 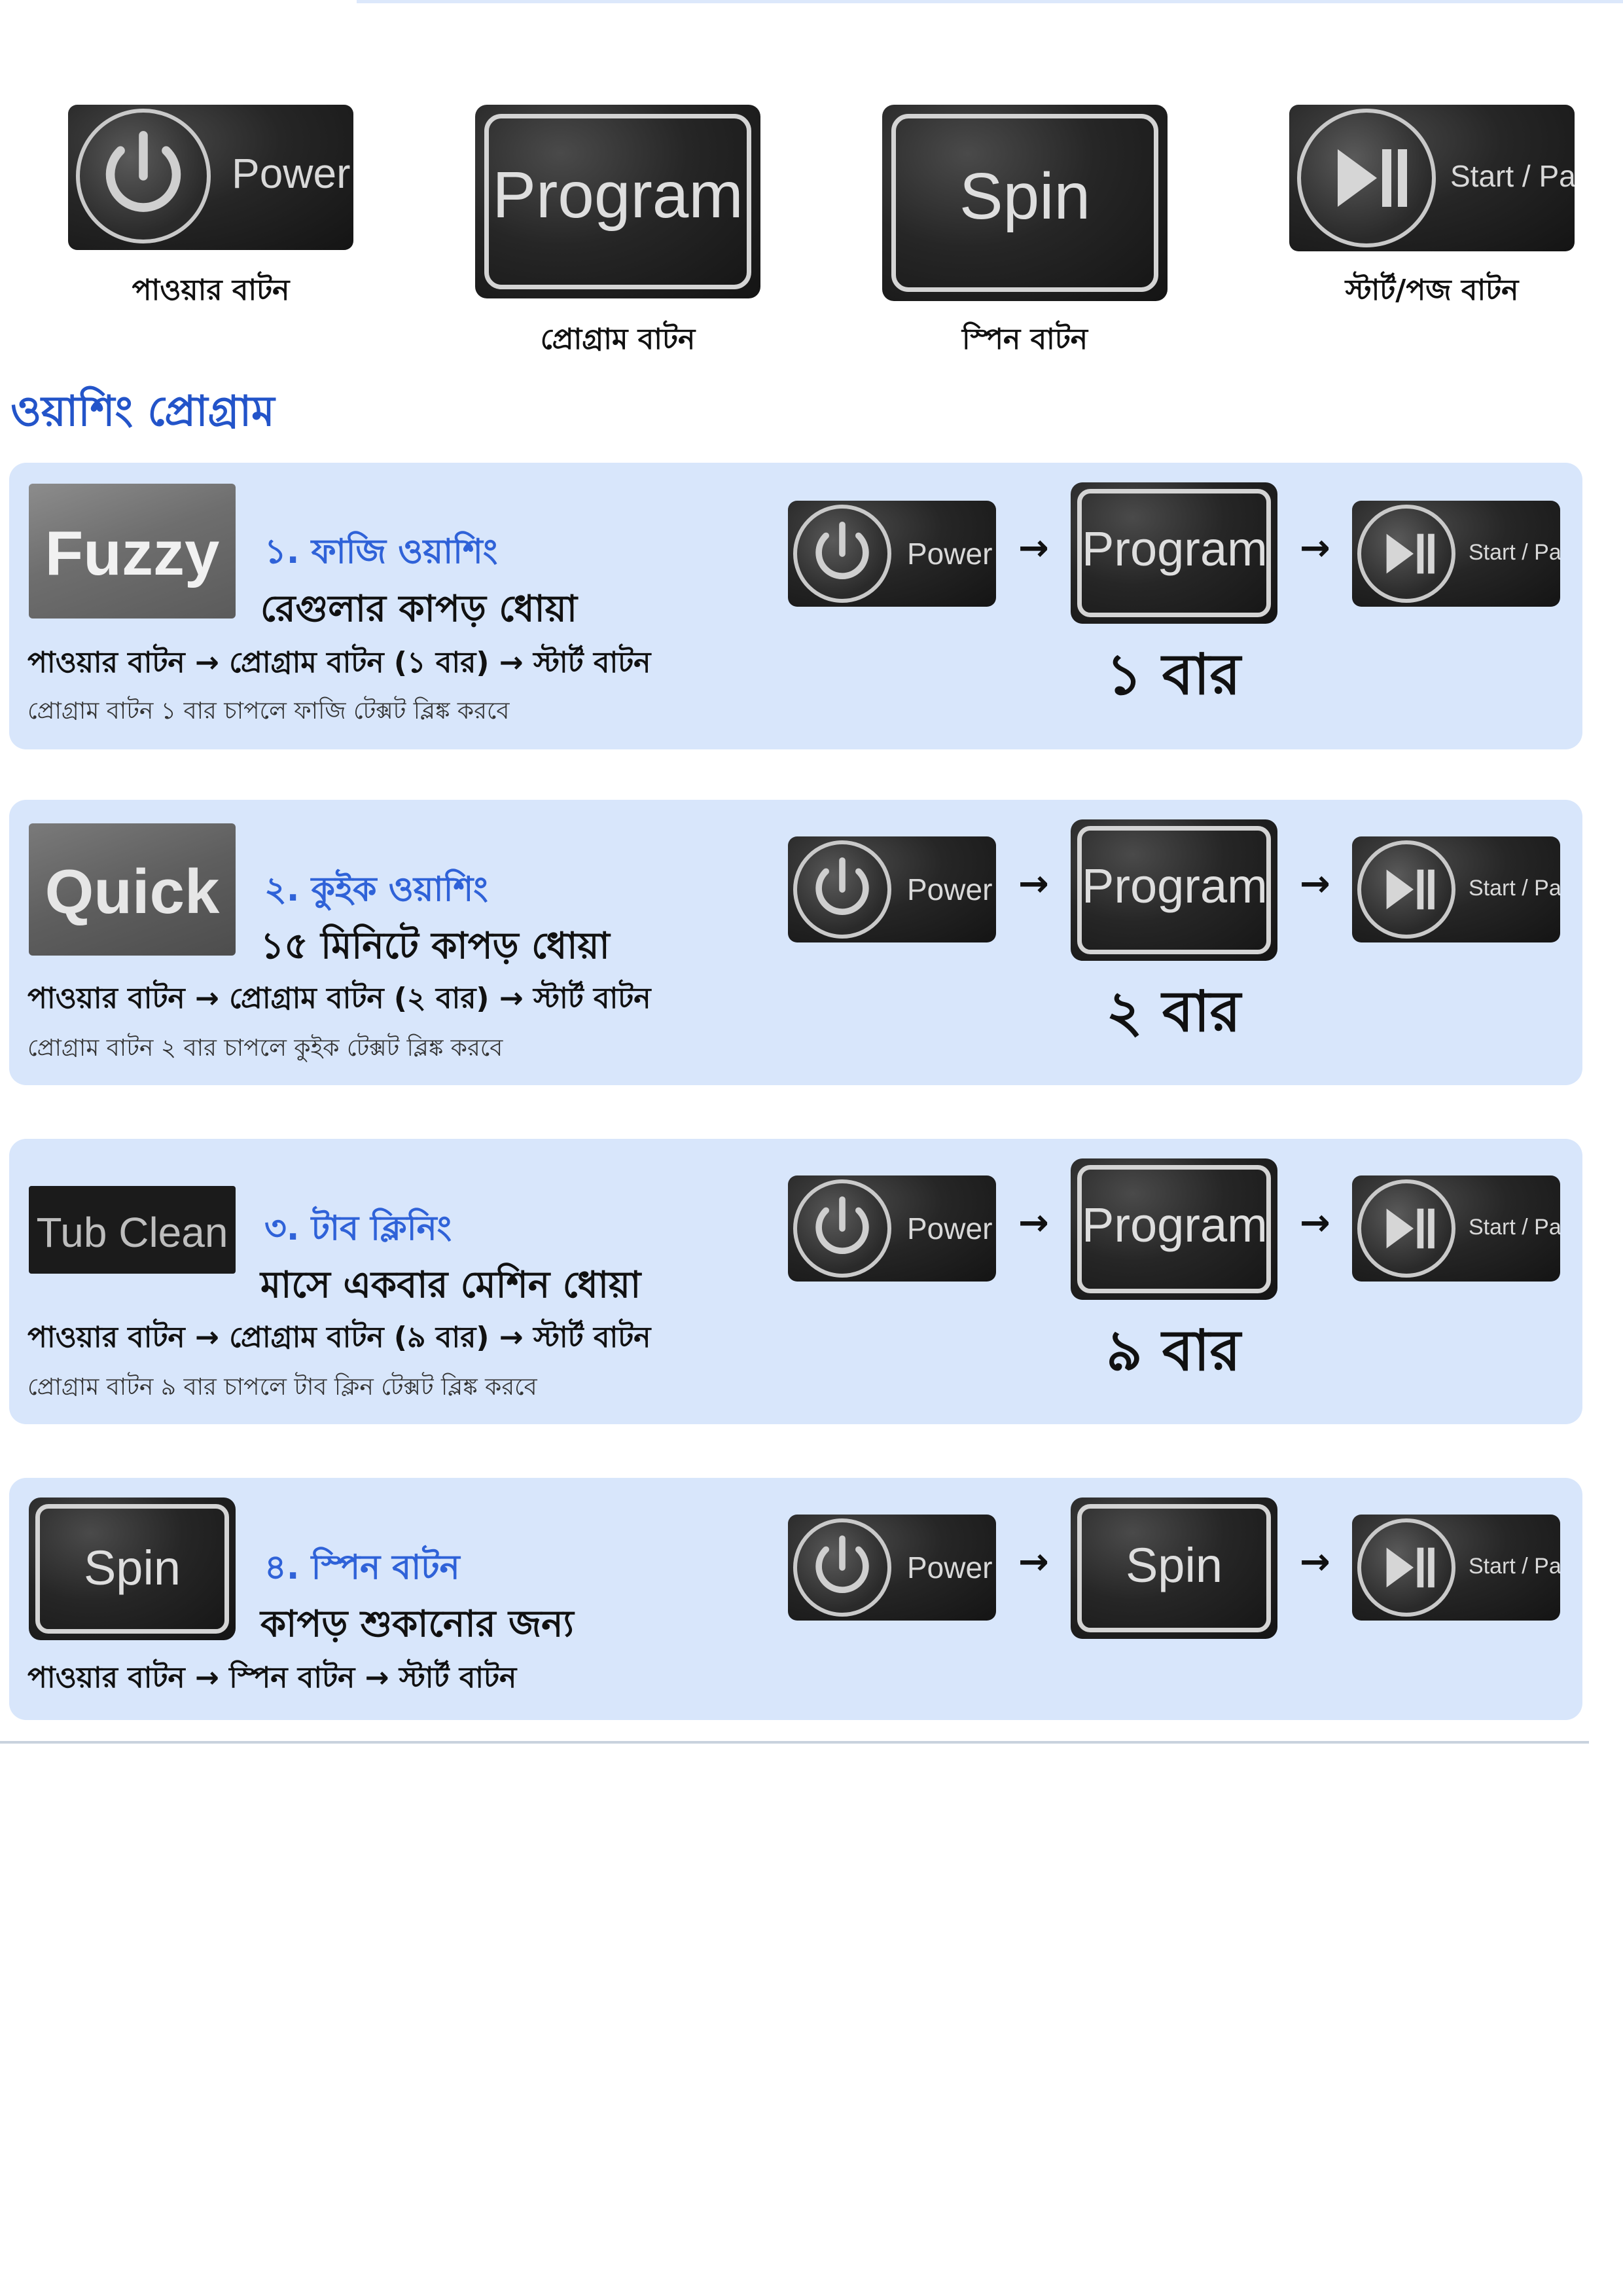 What do you see at coordinates (418, 609) in the screenshot?
I see `program-subtitle: রেগুলার কাপড় ধোয়া` at bounding box center [418, 609].